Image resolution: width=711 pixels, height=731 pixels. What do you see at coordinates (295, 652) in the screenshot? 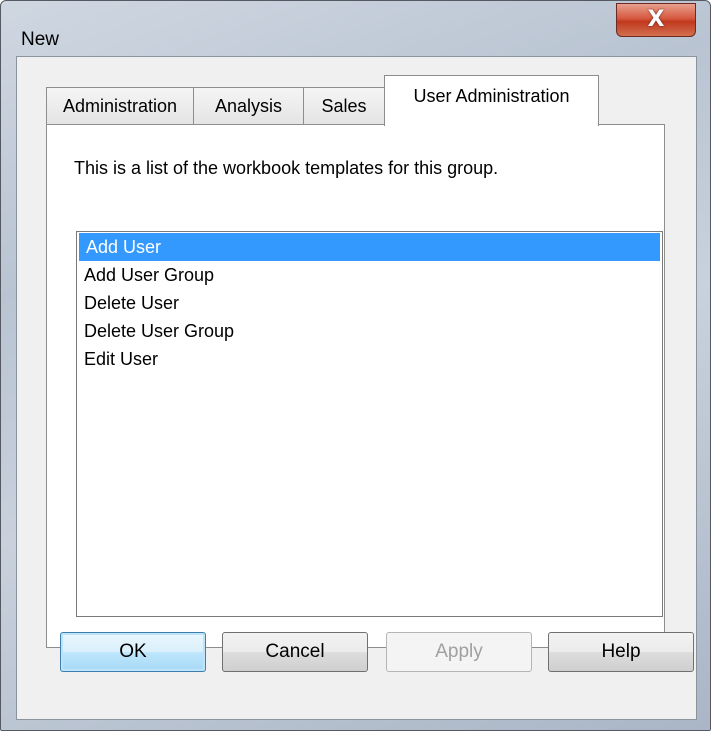
I see `cancel-button: Cancel` at bounding box center [295, 652].